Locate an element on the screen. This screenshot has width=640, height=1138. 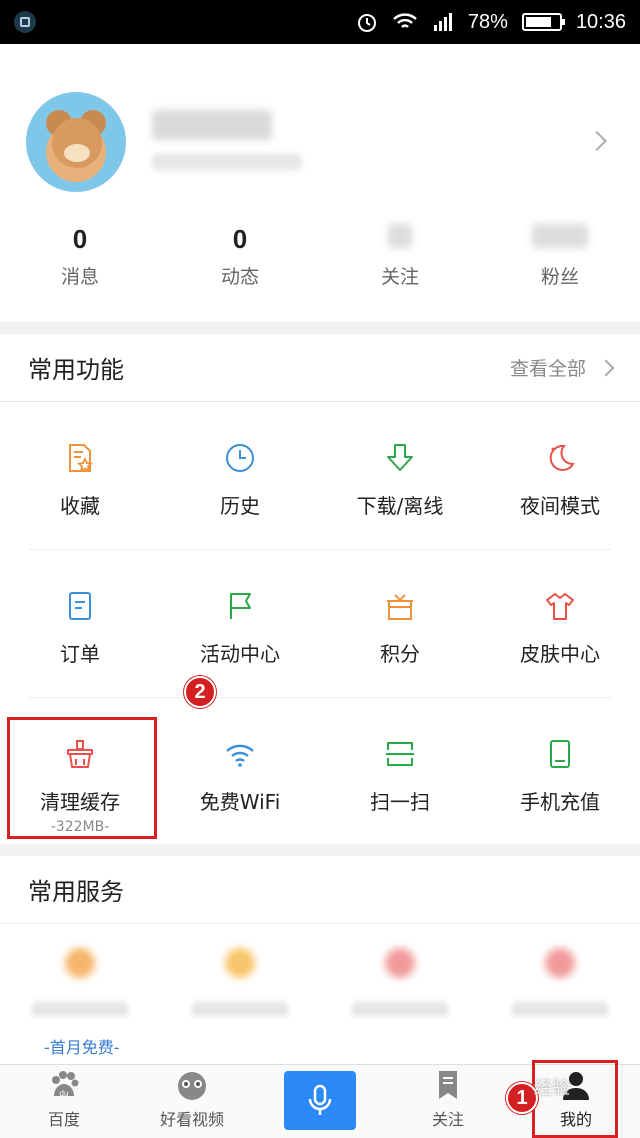
section-title: 常用功能 is located at coordinates (76, 370).